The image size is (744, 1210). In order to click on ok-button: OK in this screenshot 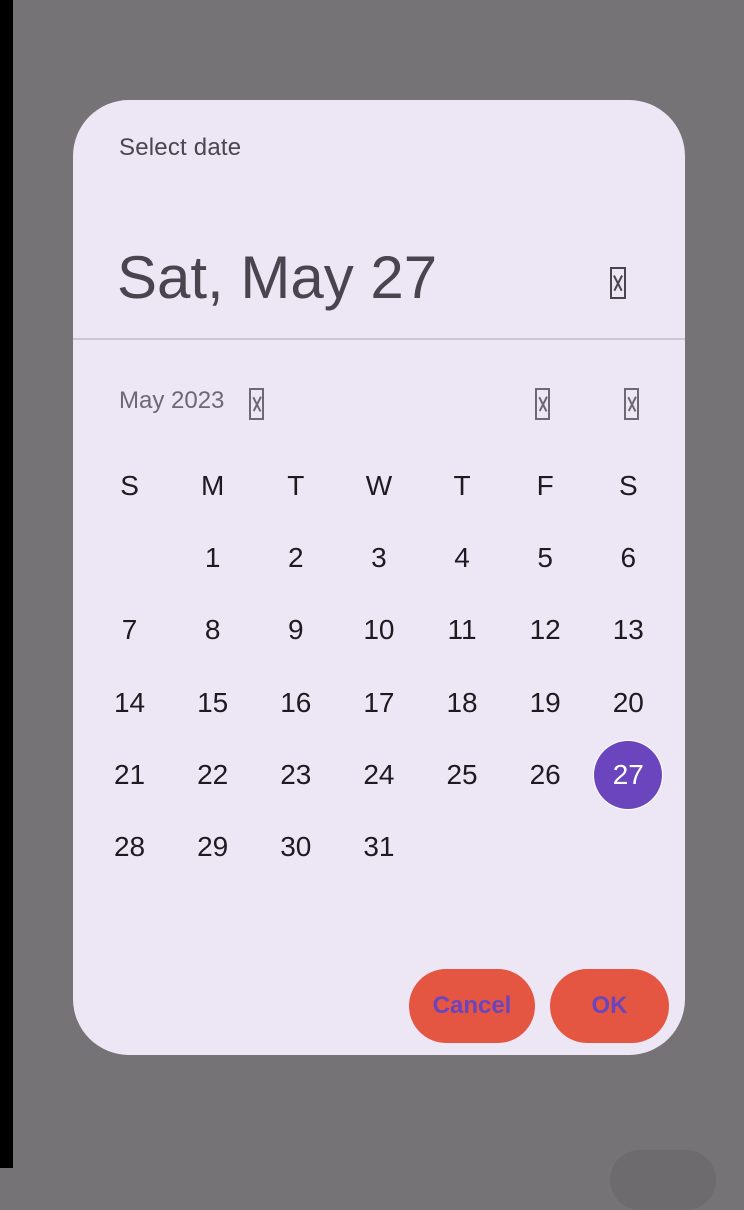, I will do `click(609, 1006)`.